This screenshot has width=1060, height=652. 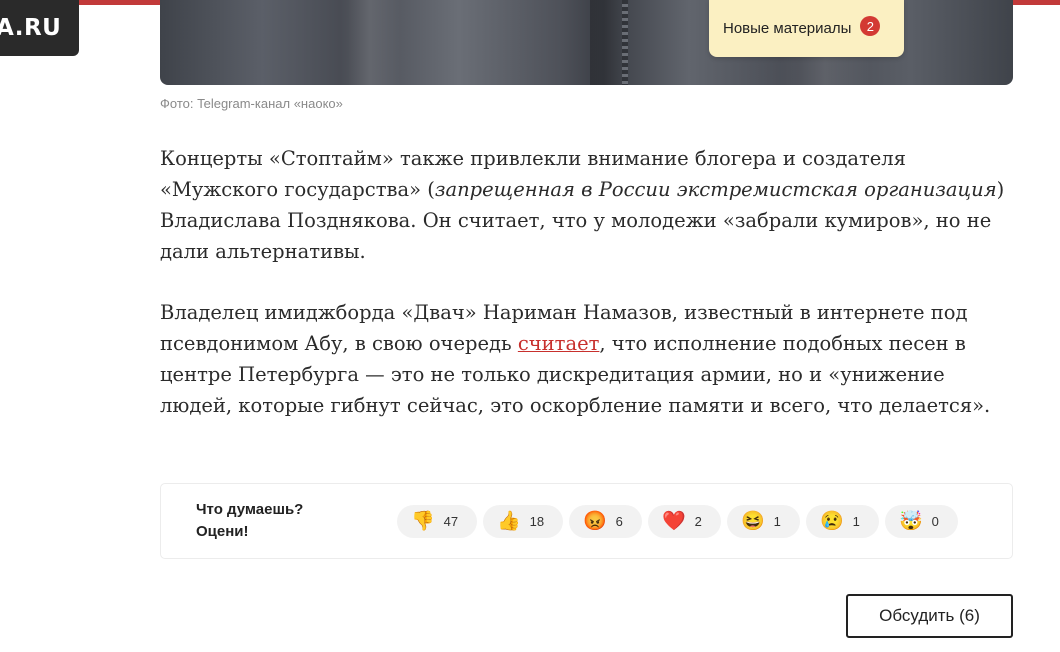 I want to click on new-materials-count-badge: 2, so click(x=870, y=26).